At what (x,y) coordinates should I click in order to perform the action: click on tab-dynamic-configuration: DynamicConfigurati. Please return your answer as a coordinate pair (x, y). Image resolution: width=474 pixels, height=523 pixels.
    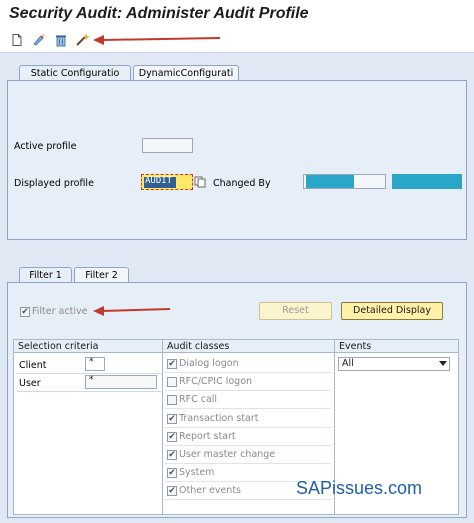
    Looking at the image, I should click on (186, 72).